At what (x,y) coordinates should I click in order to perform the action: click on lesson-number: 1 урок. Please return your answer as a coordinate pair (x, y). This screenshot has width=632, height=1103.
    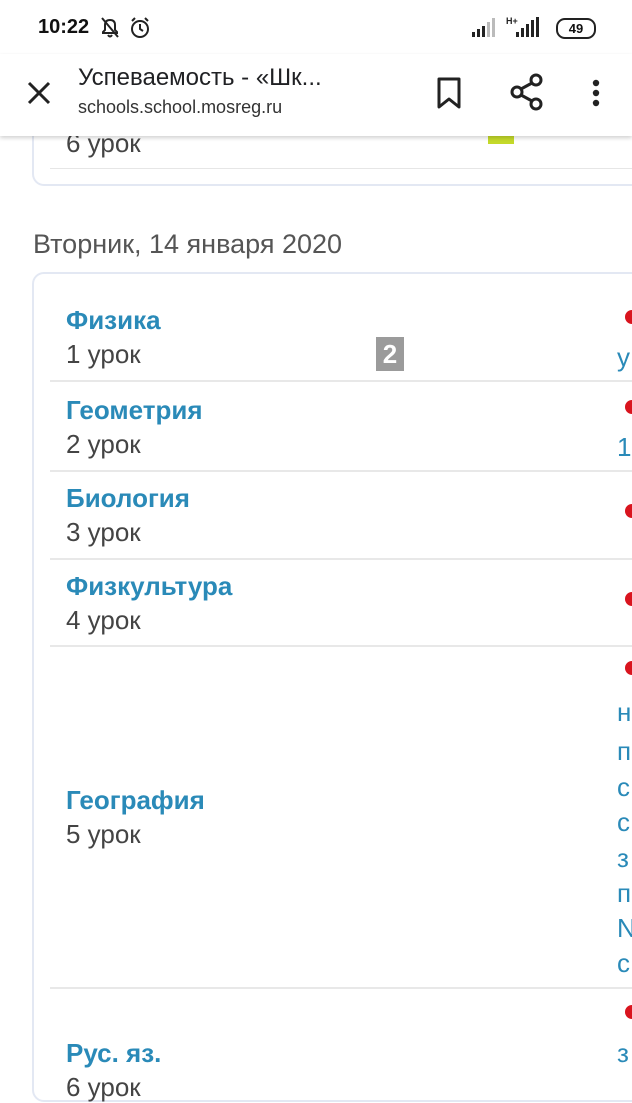
    Looking at the image, I should click on (103, 354).